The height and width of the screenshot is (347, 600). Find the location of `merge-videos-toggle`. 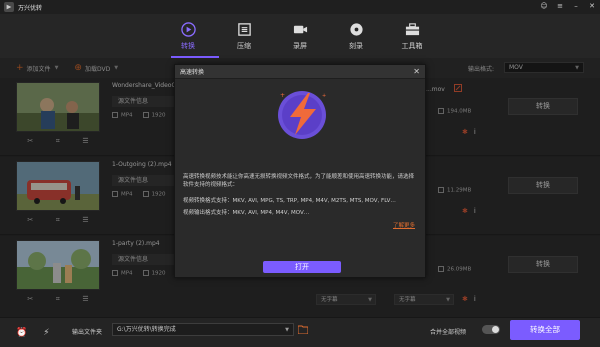

merge-videos-toggle is located at coordinates (491, 329).